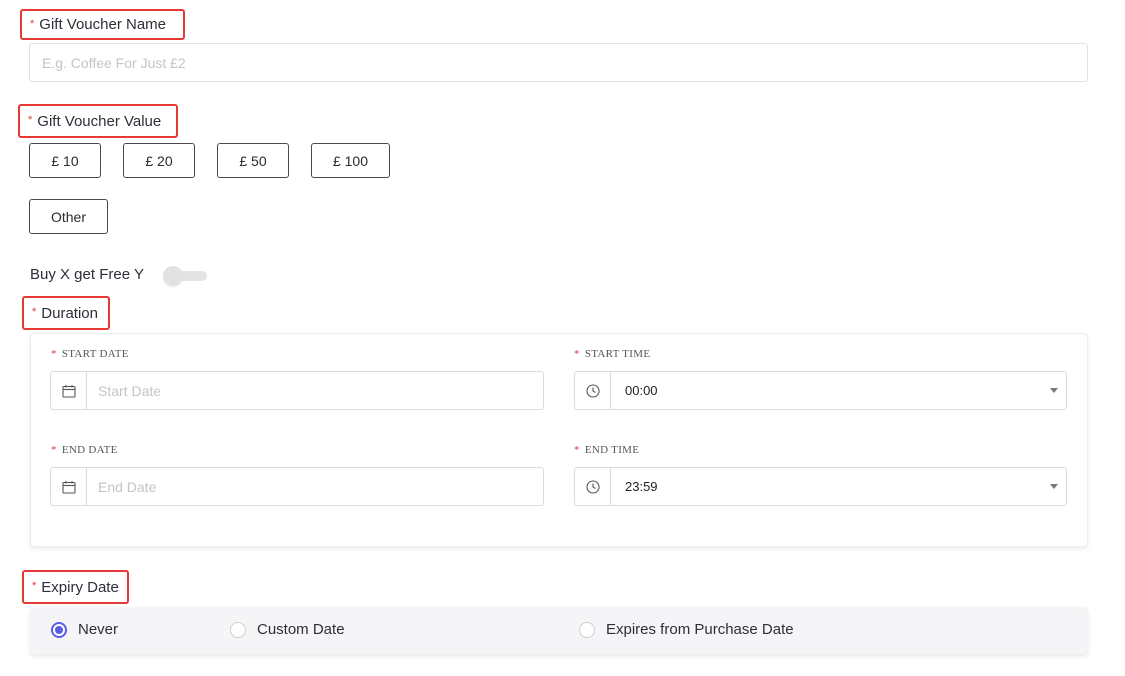 This screenshot has width=1125, height=676. Describe the element at coordinates (820, 486) in the screenshot. I see `end-time-select: 23:59` at that location.